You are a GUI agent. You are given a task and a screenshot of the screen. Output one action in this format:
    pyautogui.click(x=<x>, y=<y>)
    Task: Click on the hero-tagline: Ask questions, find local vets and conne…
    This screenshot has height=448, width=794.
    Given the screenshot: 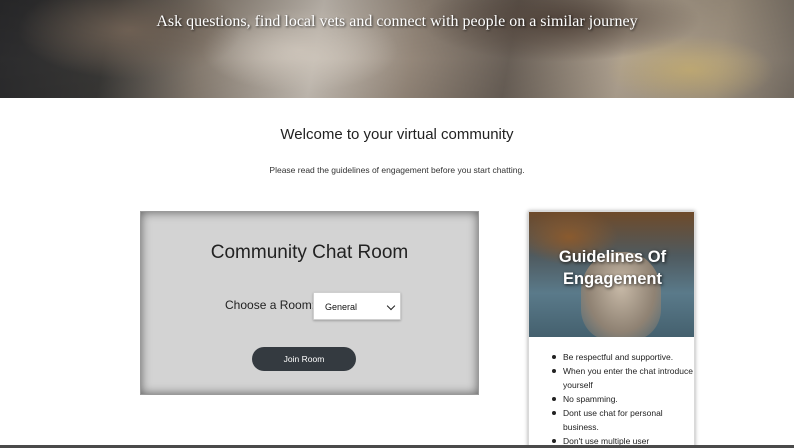 What is the action you would take?
    pyautogui.click(x=397, y=21)
    